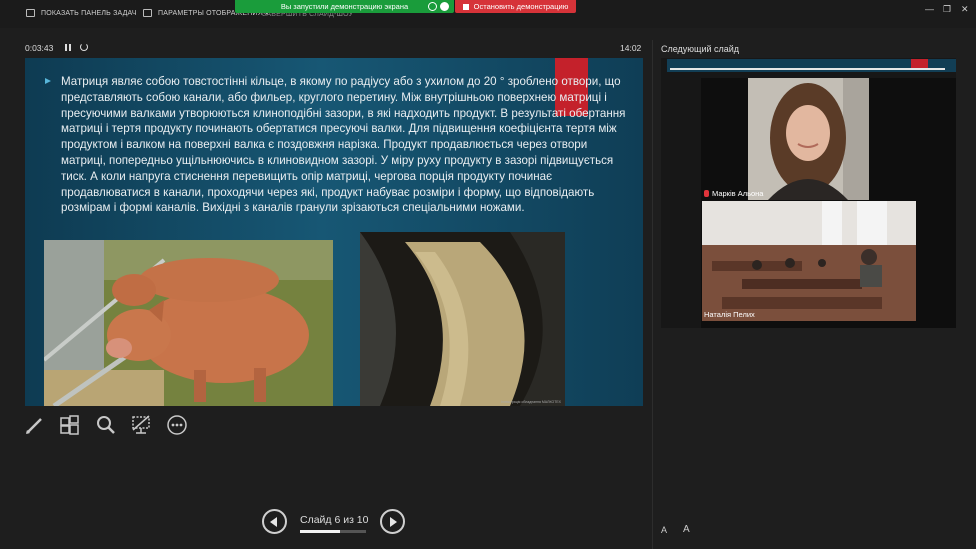 Image resolution: width=976 pixels, height=549 pixels. I want to click on slide-progress-bar, so click(333, 531).